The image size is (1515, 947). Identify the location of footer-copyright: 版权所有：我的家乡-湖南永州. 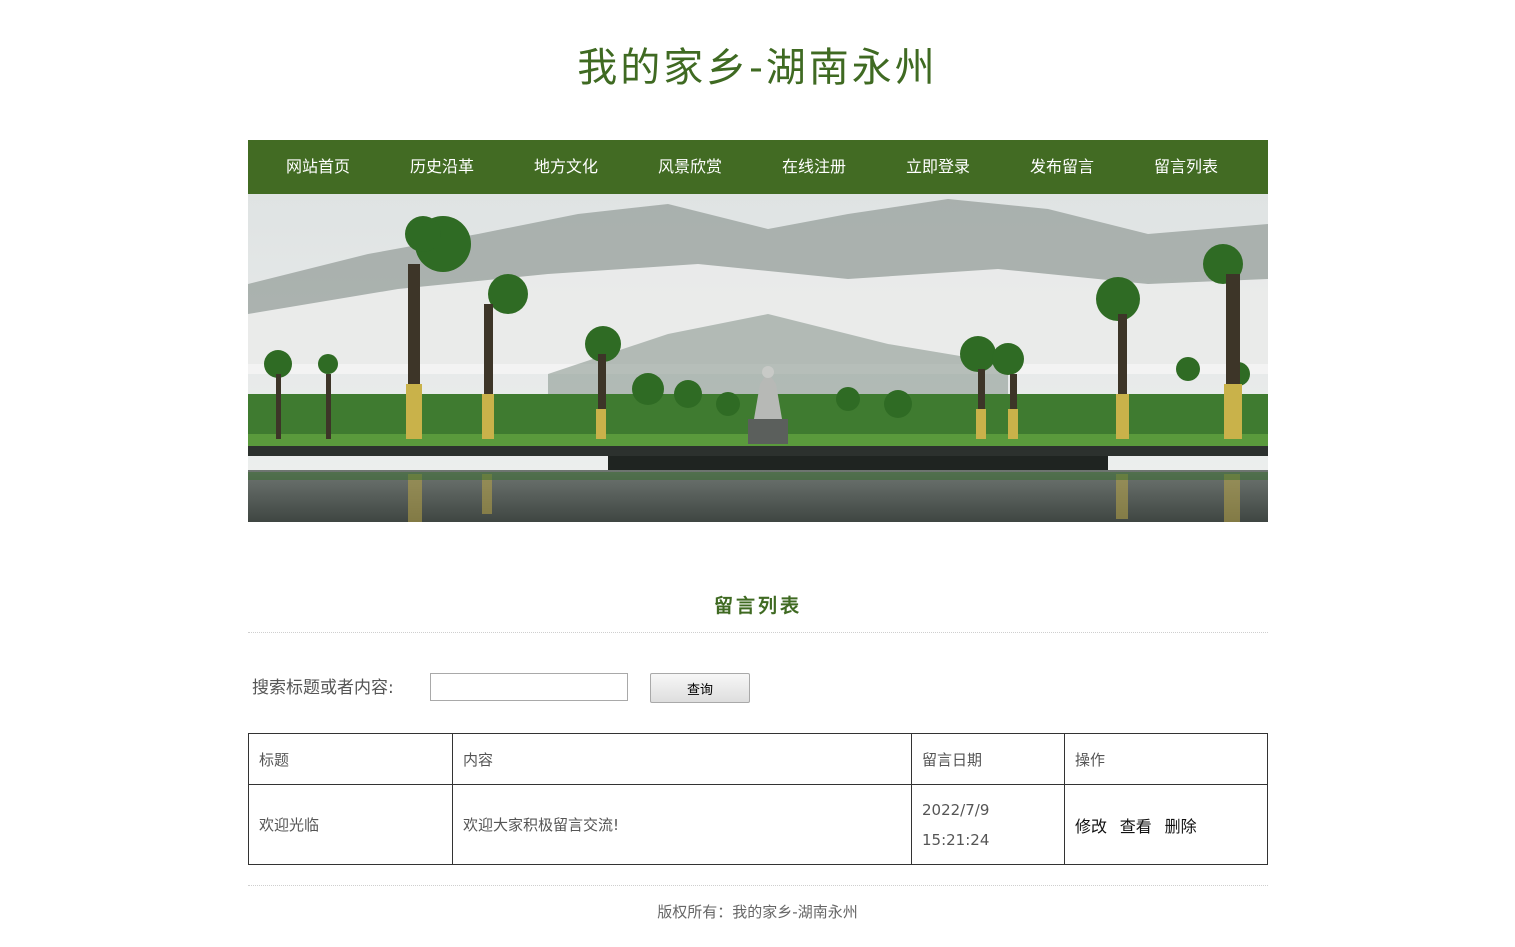
(757, 912).